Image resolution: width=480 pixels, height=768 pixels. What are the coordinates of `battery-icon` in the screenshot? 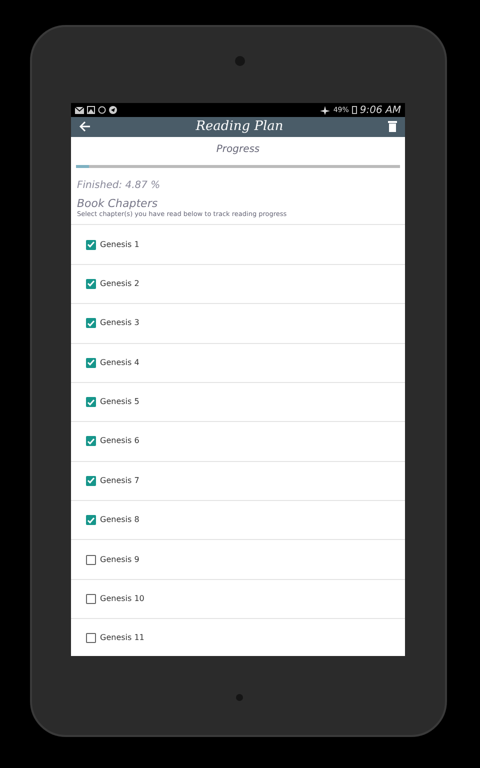 It's located at (354, 110).